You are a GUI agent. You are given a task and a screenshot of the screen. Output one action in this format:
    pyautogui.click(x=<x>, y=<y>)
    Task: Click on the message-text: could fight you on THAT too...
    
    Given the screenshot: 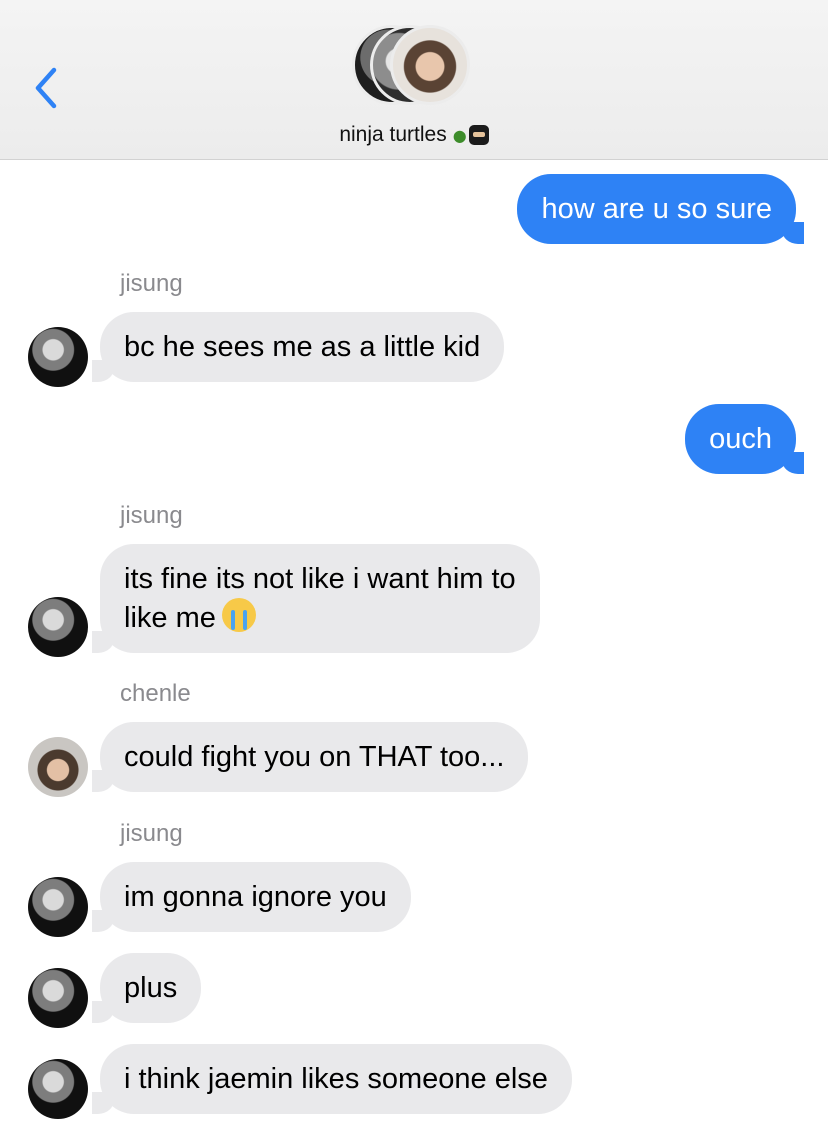 What is the action you would take?
    pyautogui.click(x=314, y=757)
    